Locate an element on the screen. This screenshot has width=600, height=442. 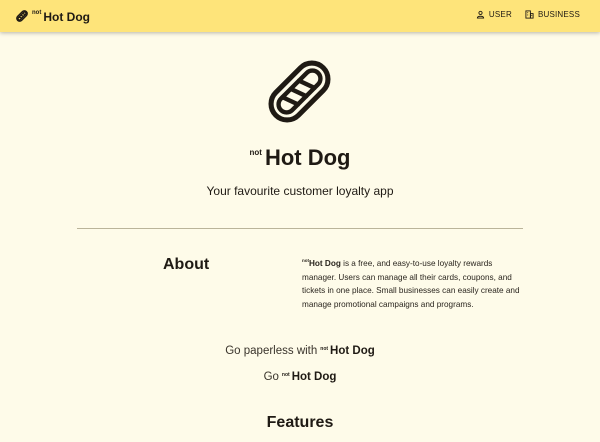
hot-dog-icon is located at coordinates (22, 16).